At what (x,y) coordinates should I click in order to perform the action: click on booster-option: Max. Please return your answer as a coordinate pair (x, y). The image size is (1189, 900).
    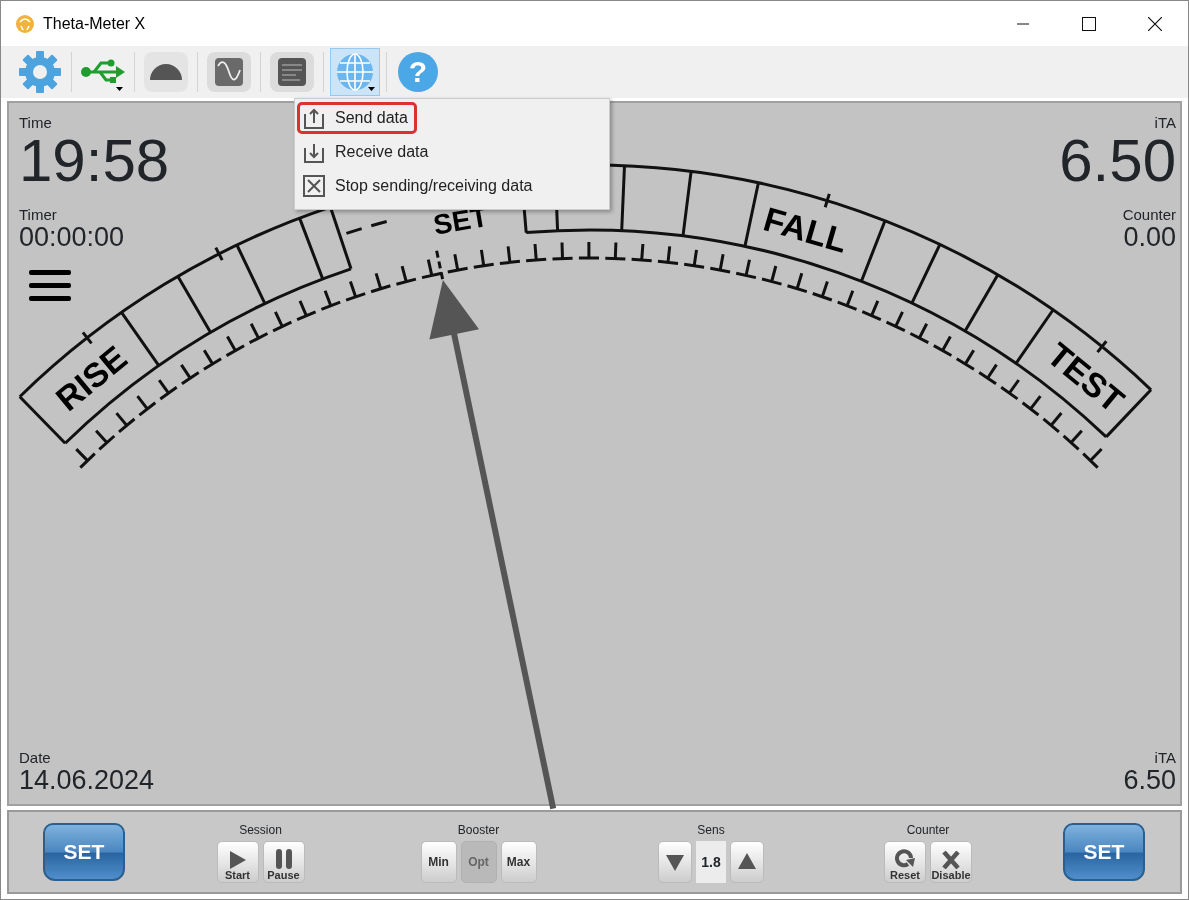
    Looking at the image, I should click on (518, 862).